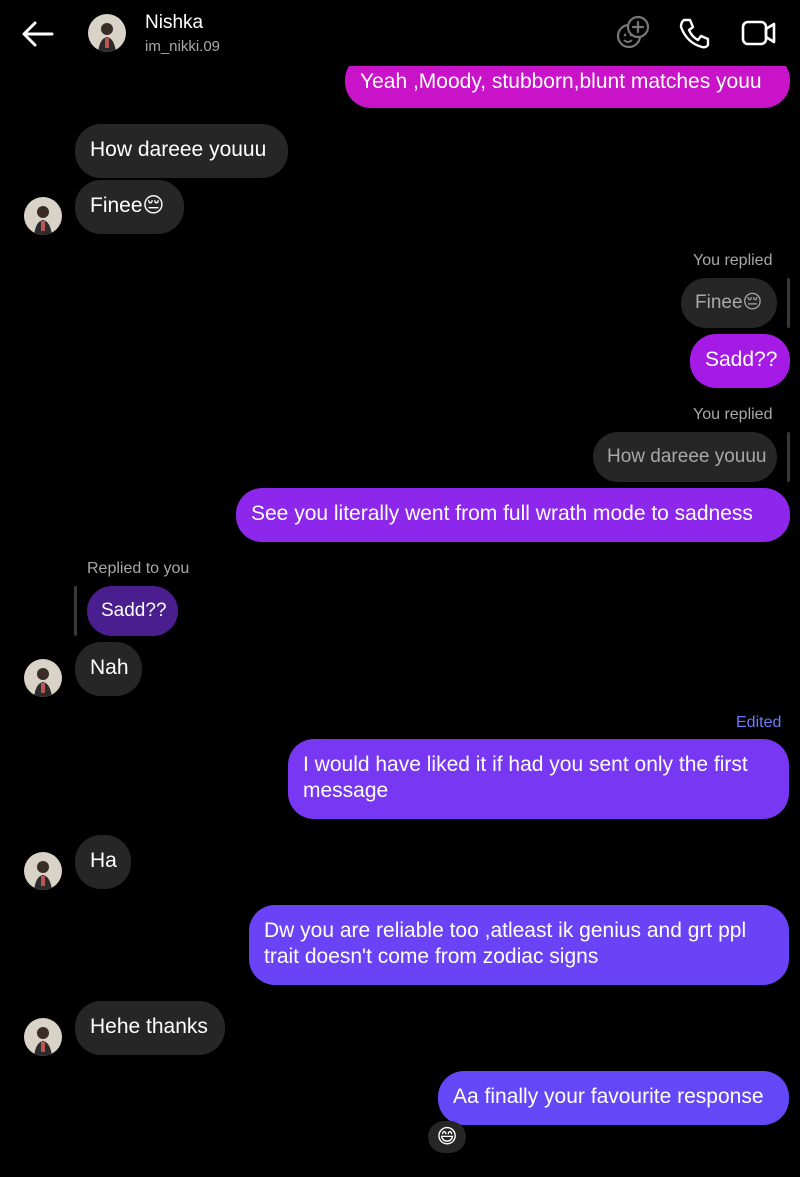 This screenshot has width=800, height=1177. Describe the element at coordinates (685, 457) in the screenshot. I see `quoted-message: How dareee youuu` at that location.